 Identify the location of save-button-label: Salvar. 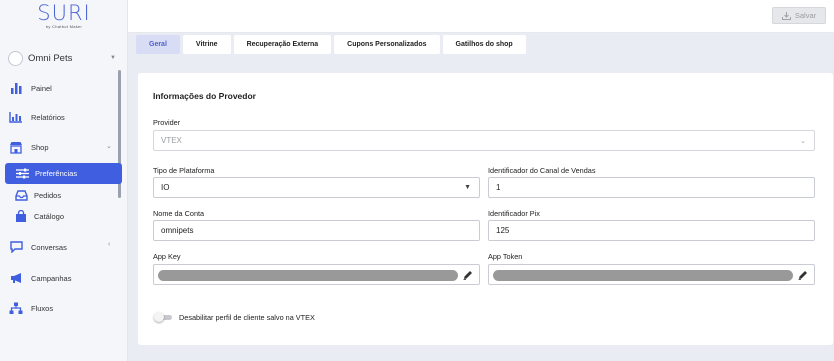
(805, 15).